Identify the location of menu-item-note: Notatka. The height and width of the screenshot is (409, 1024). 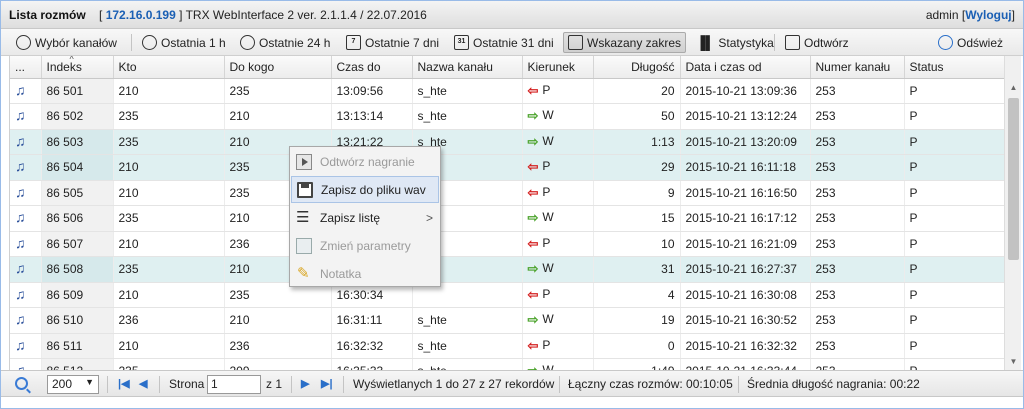
(365, 273).